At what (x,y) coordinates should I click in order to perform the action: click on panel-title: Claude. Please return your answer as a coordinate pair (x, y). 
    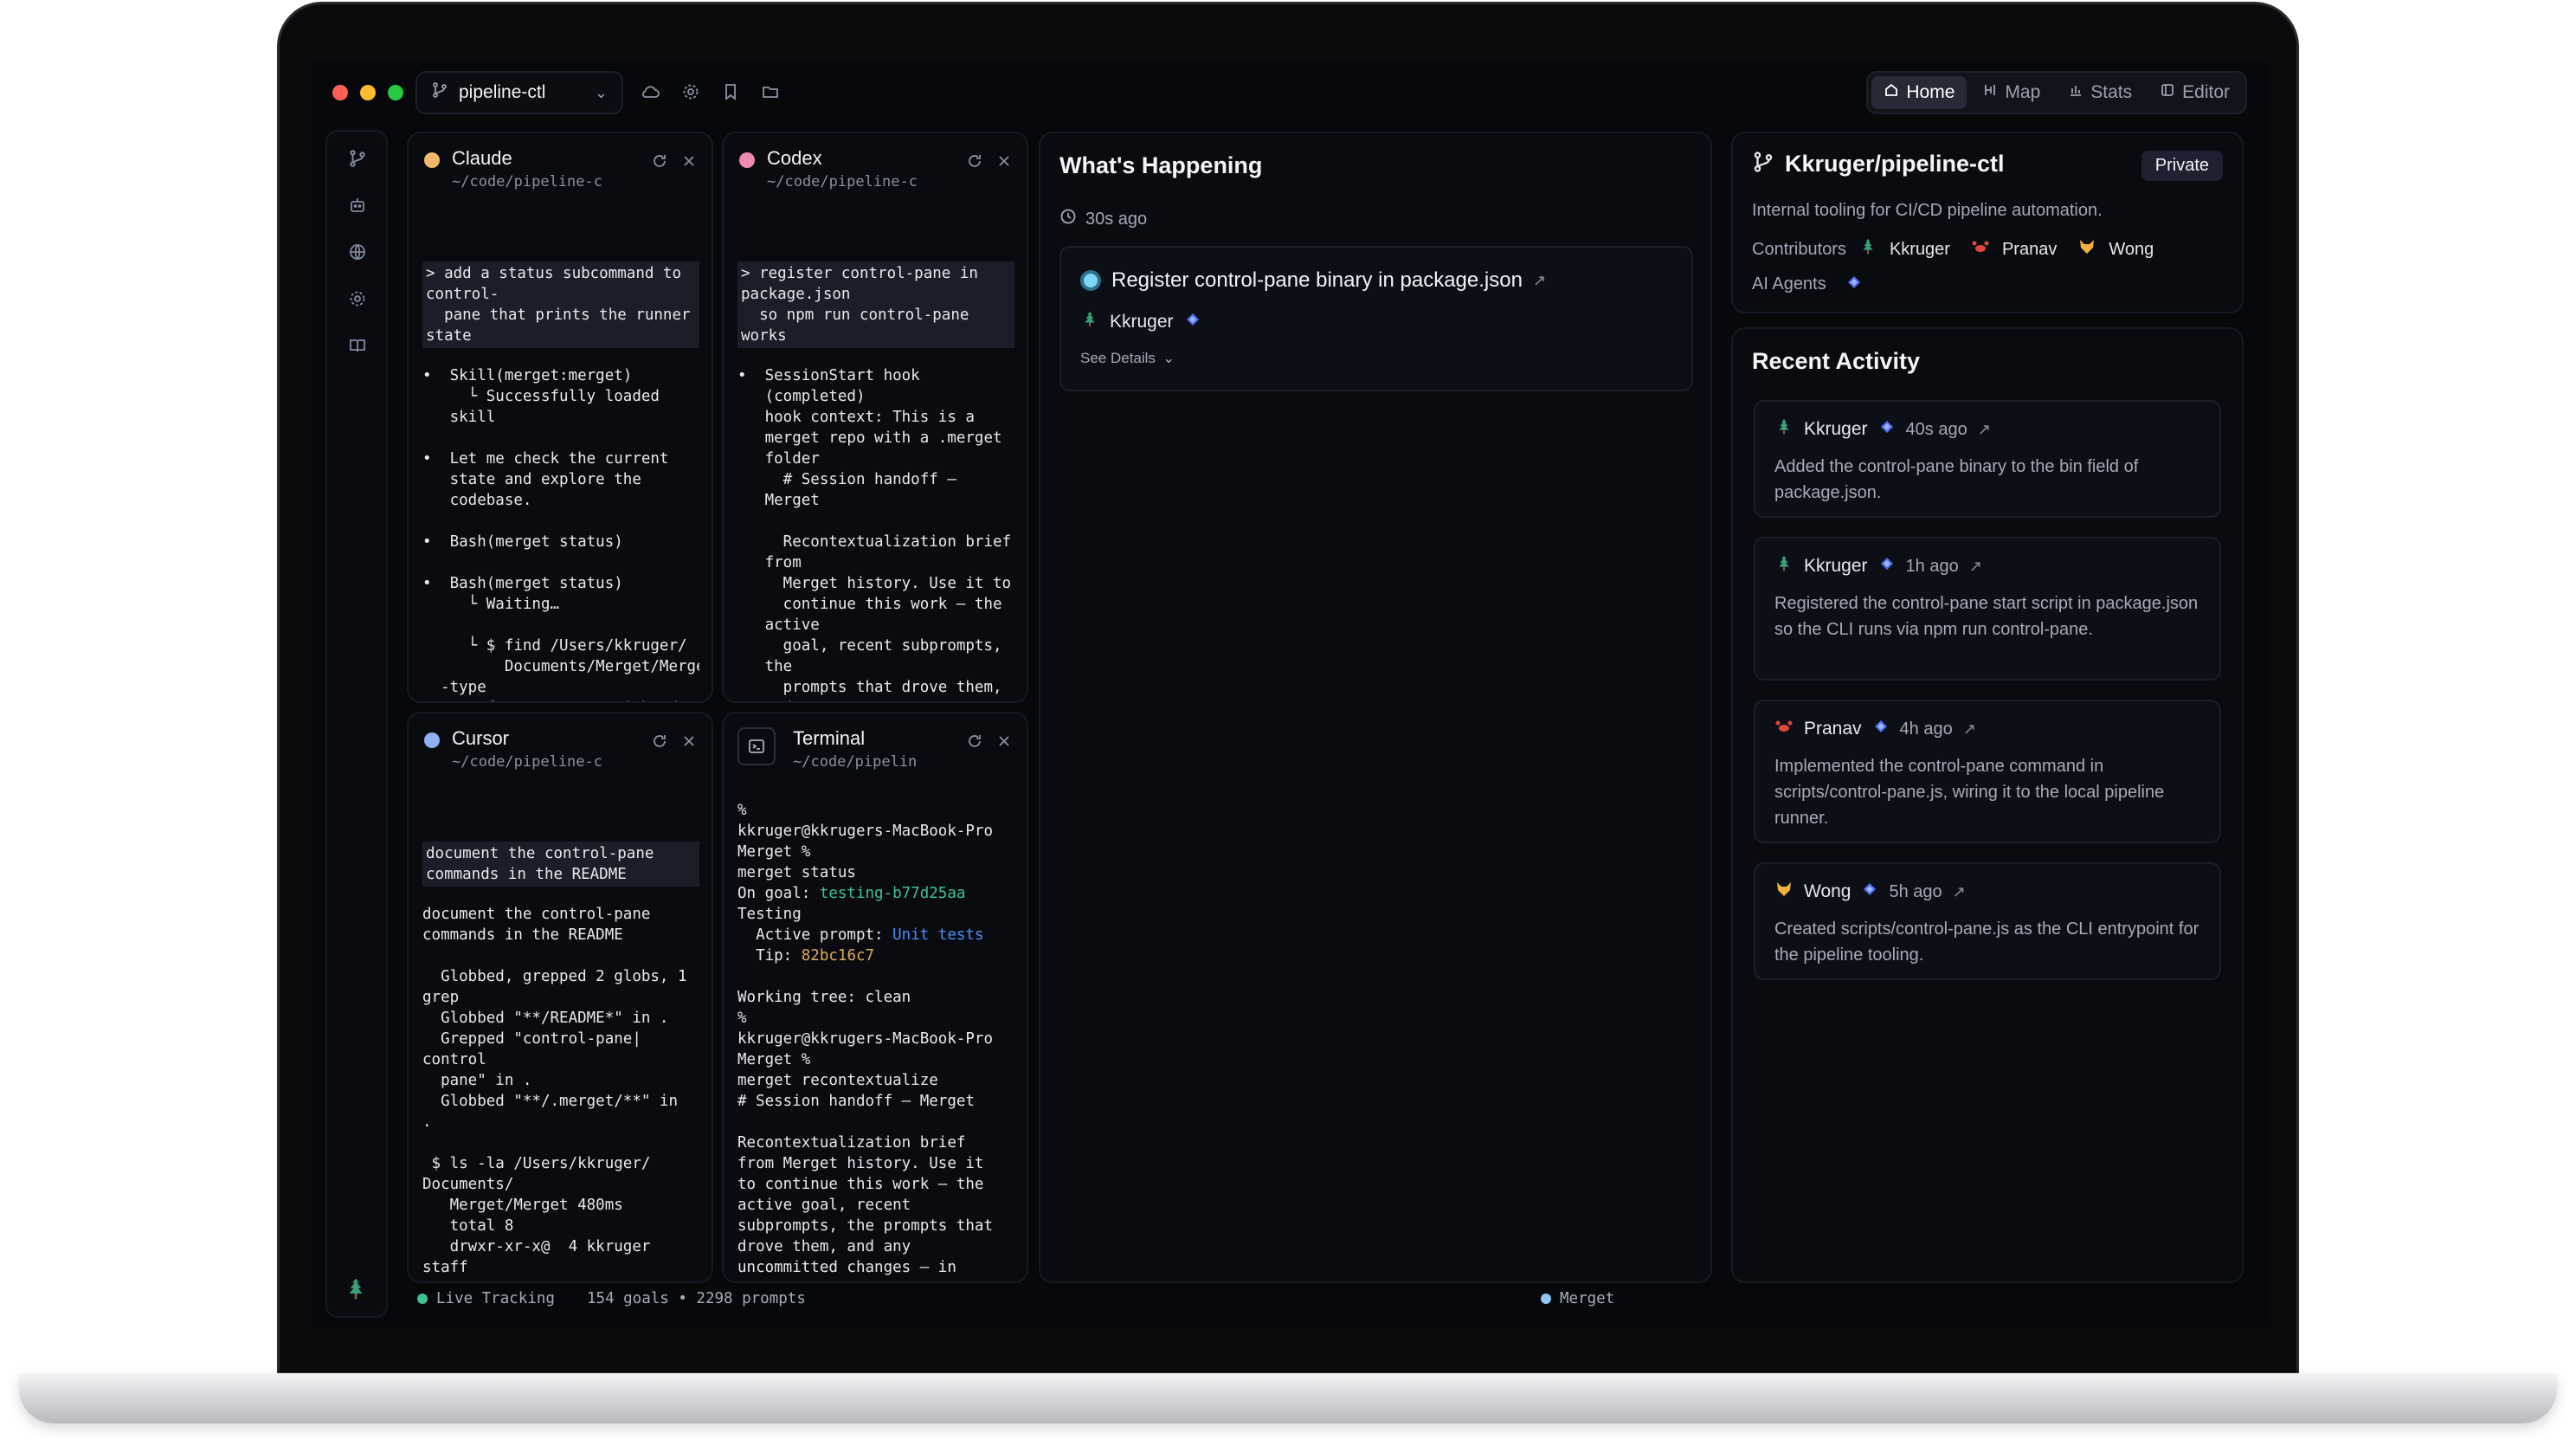
    Looking at the image, I should click on (482, 158).